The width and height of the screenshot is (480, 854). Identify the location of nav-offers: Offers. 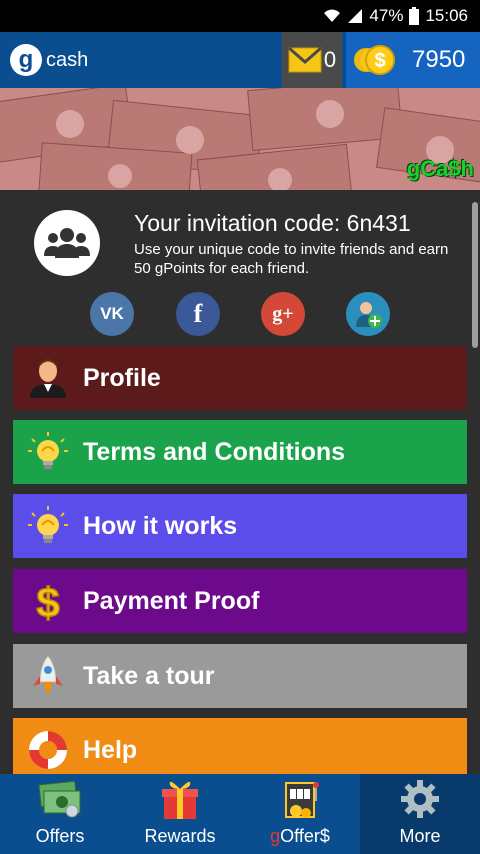
(60, 814).